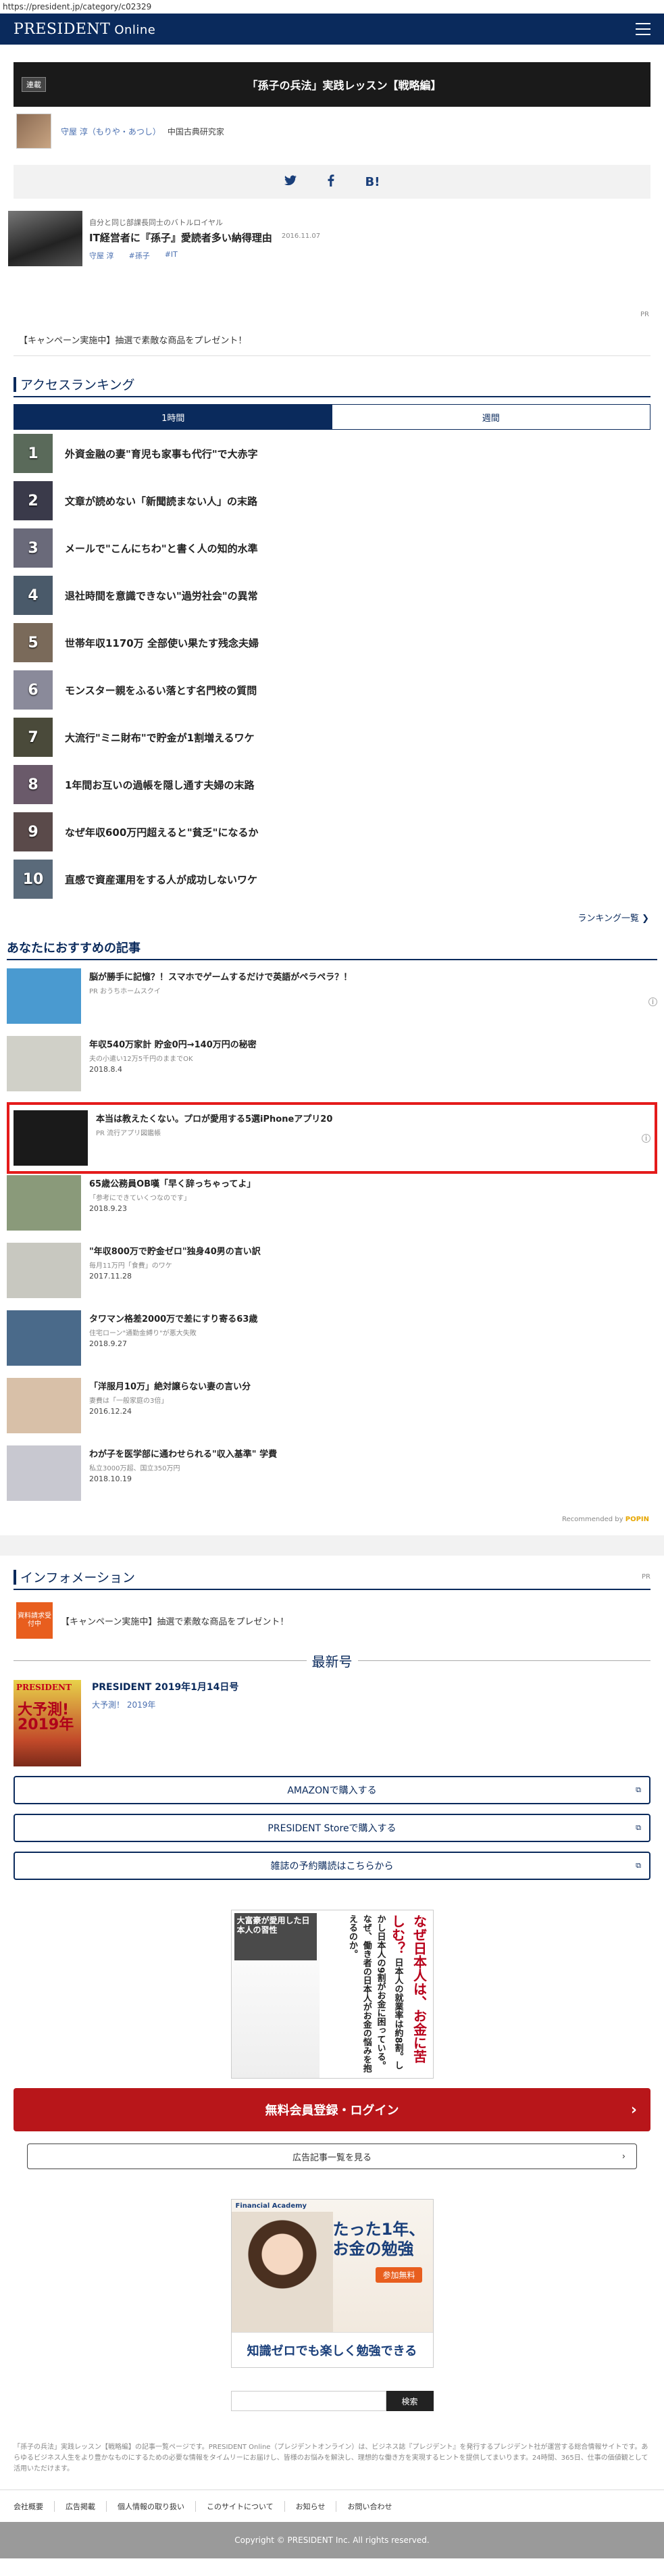 Image resolution: width=664 pixels, height=2576 pixels. I want to click on author-name: 守屋 淳（もりや・あつし）, so click(111, 132).